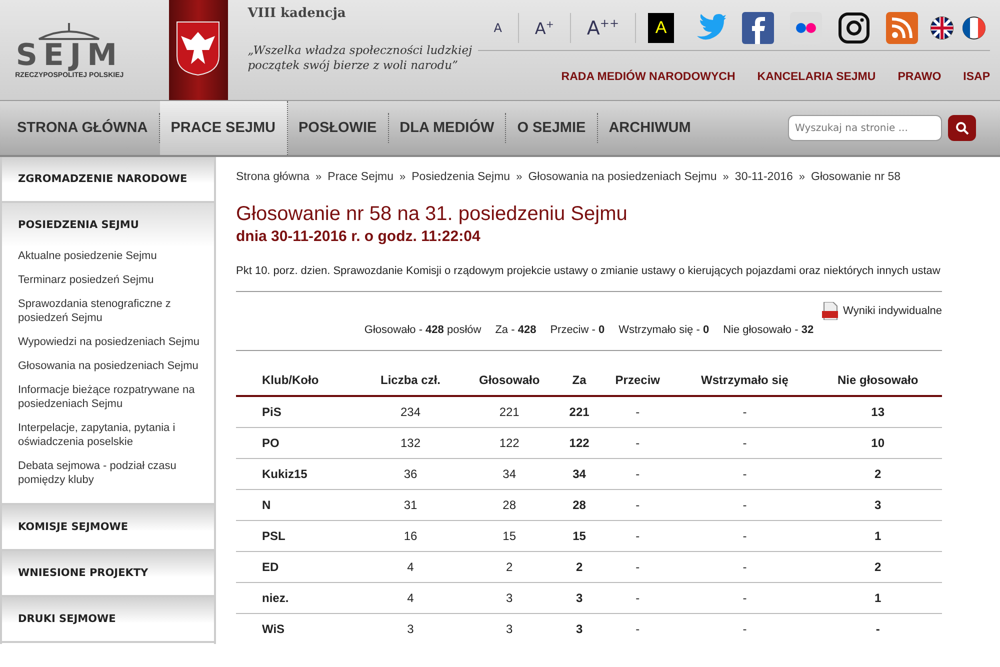 The width and height of the screenshot is (1000, 667). What do you see at coordinates (338, 128) in the screenshot?
I see `nav-tab: POSŁOWIE` at bounding box center [338, 128].